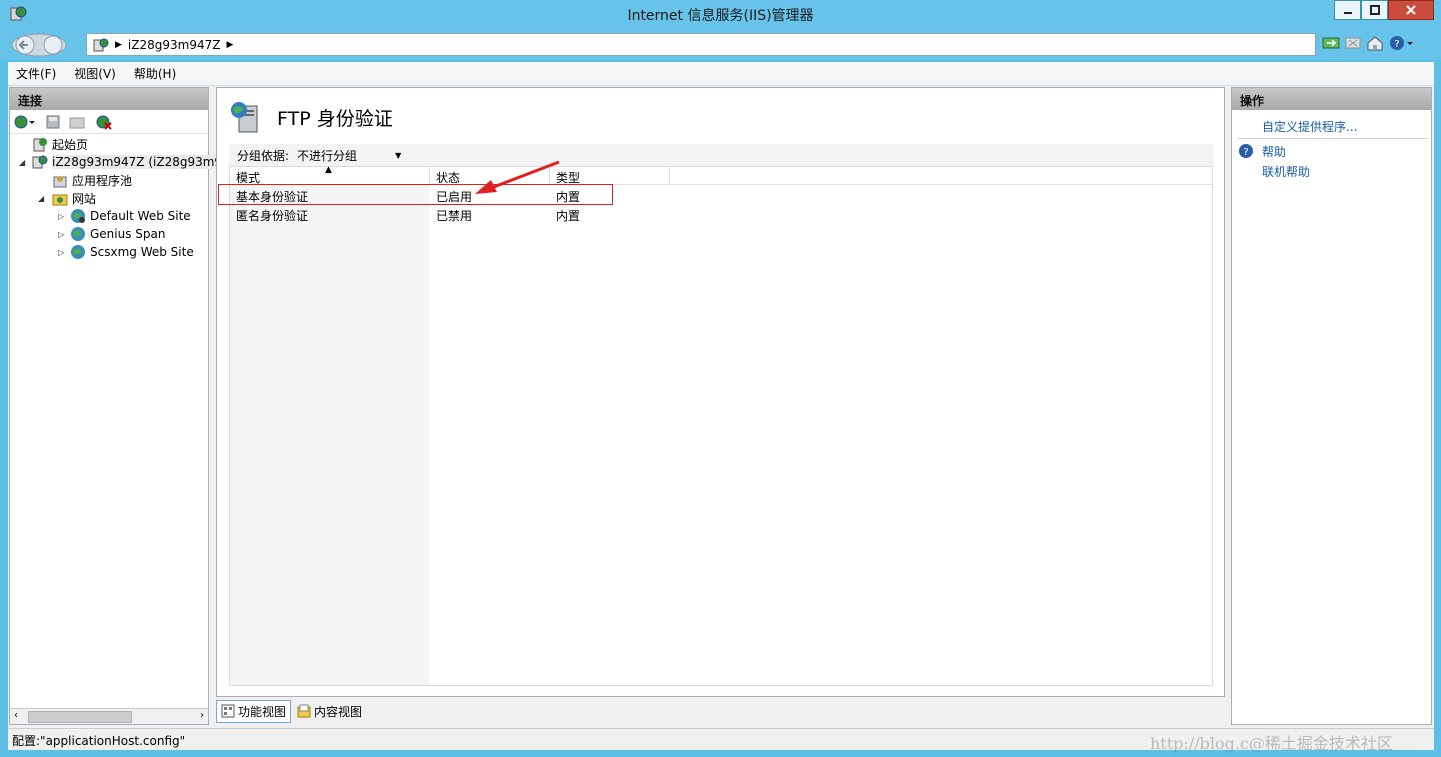  I want to click on tab-features-view: 功能视图, so click(254, 711).